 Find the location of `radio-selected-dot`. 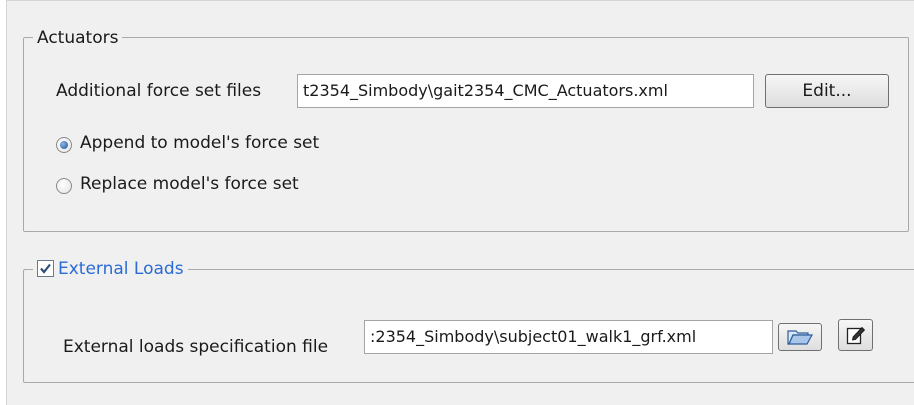

radio-selected-dot is located at coordinates (64, 145).